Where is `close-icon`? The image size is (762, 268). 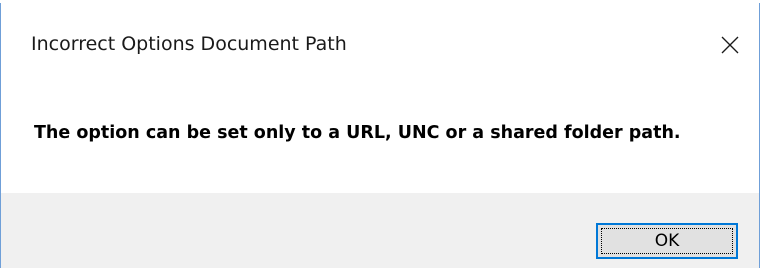 close-icon is located at coordinates (730, 47).